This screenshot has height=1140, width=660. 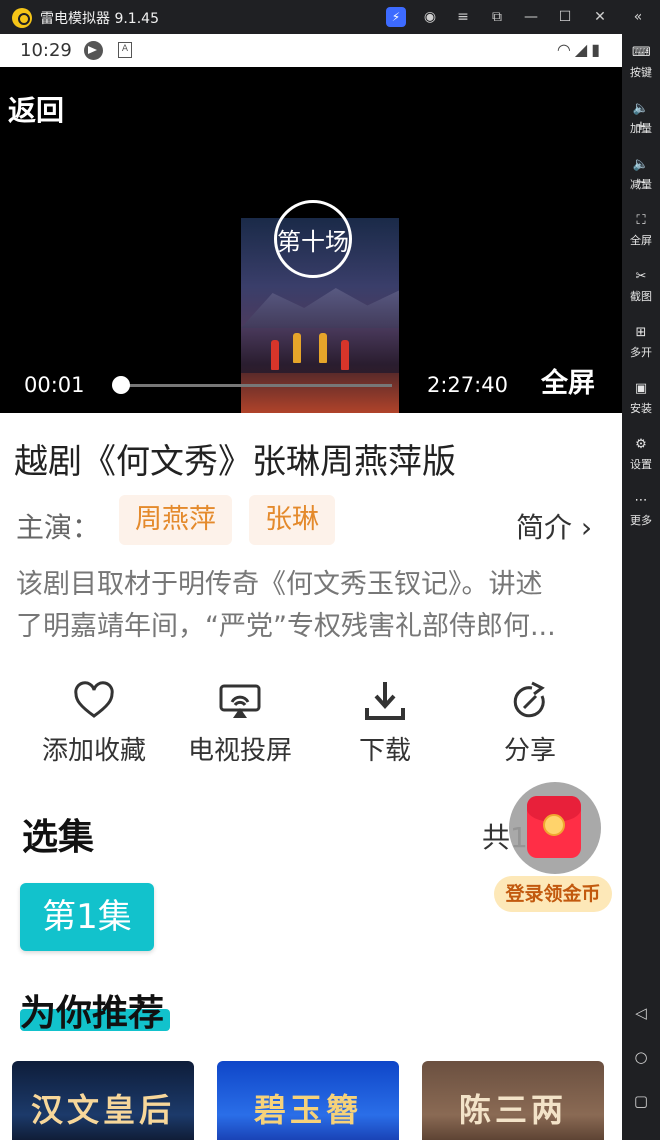 I want to click on heart-icon, so click(x=94, y=699).